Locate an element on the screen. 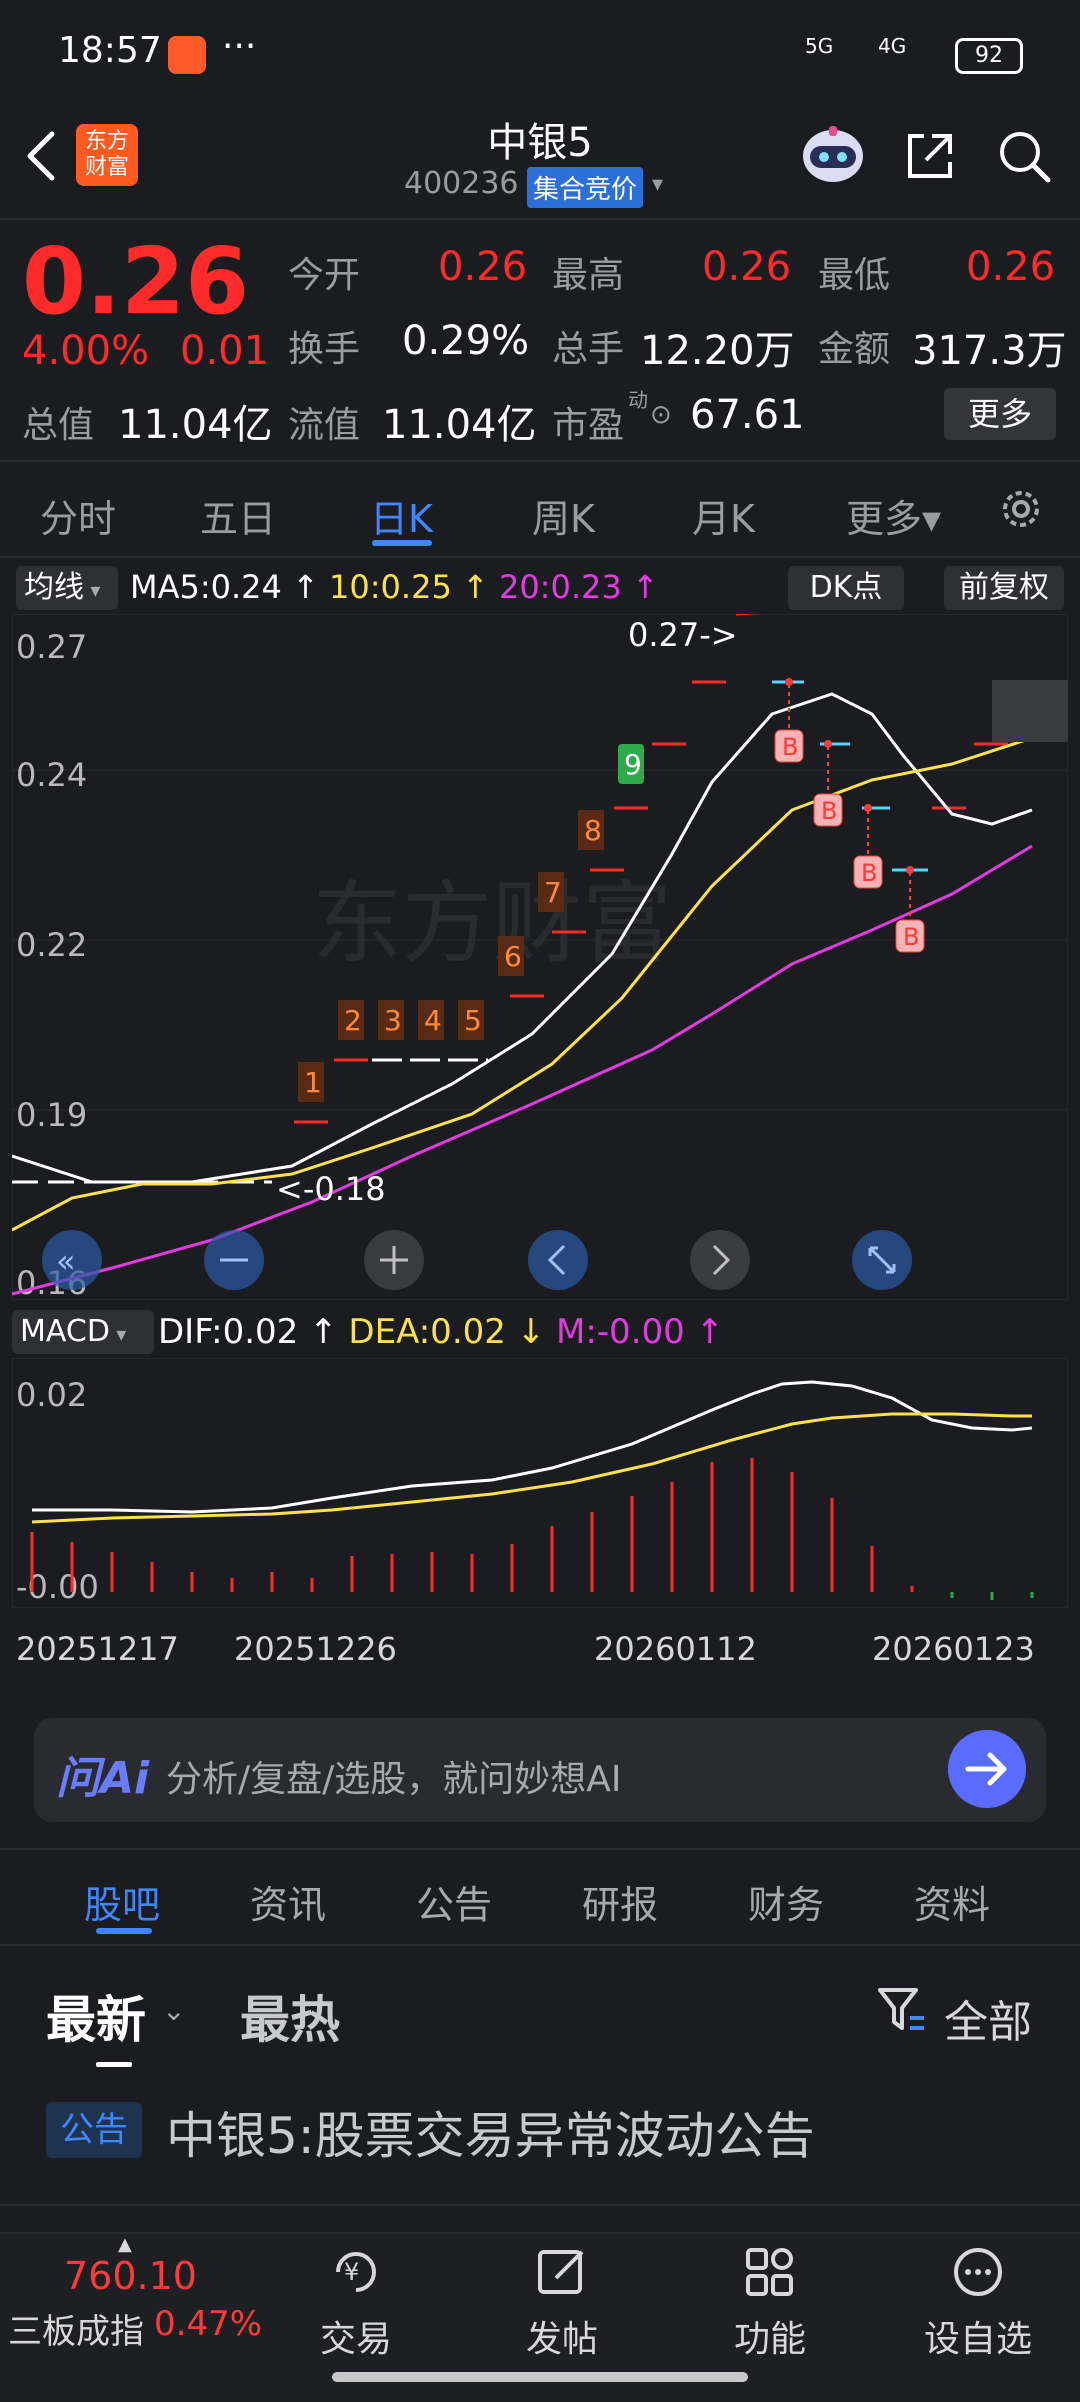 The height and width of the screenshot is (2402, 1080). seq-5: 5 is located at coordinates (473, 1020).